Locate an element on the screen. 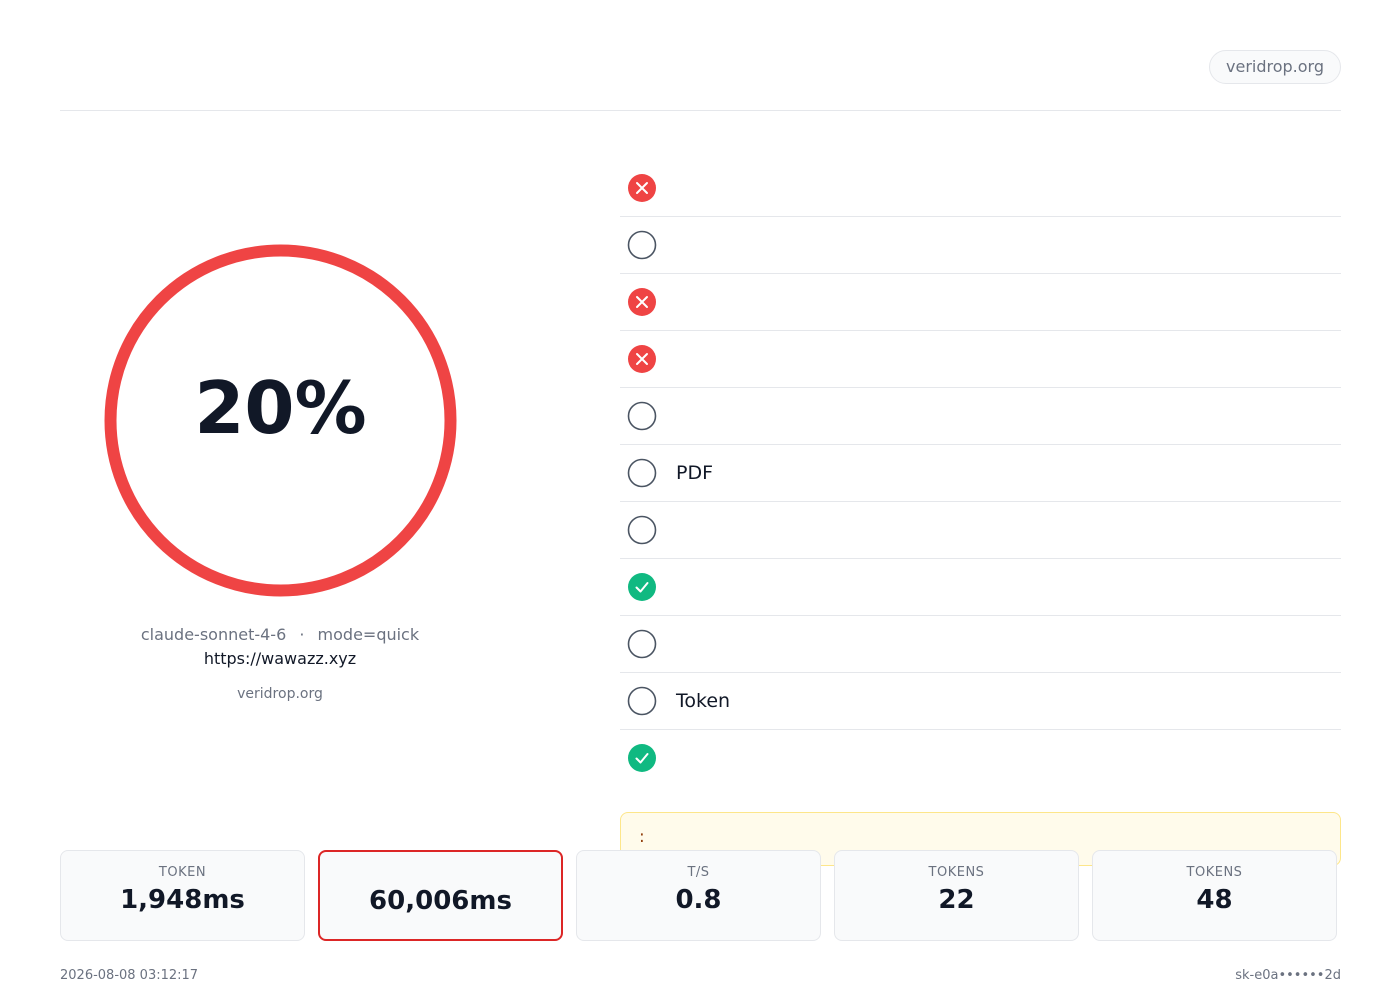 Image resolution: width=1400 pixels, height=1000 pixels. model-name: claude-sonnet-4-6 is located at coordinates (213, 634).